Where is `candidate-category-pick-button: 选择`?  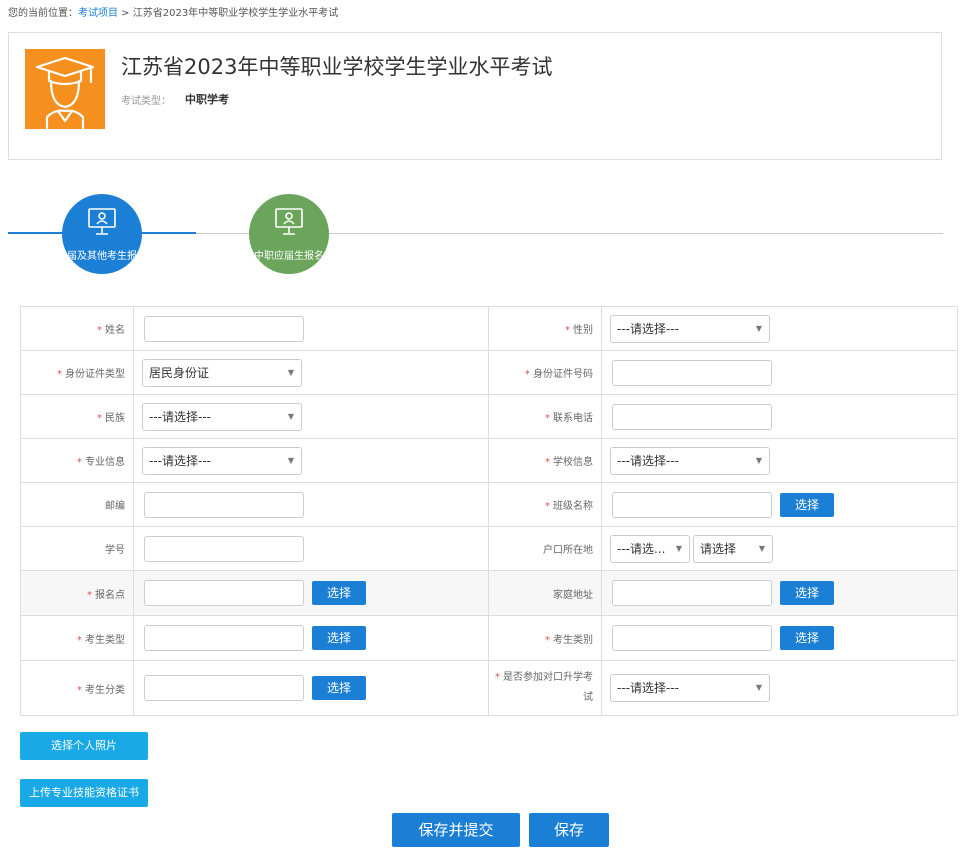 candidate-category-pick-button: 选择 is located at coordinates (807, 638).